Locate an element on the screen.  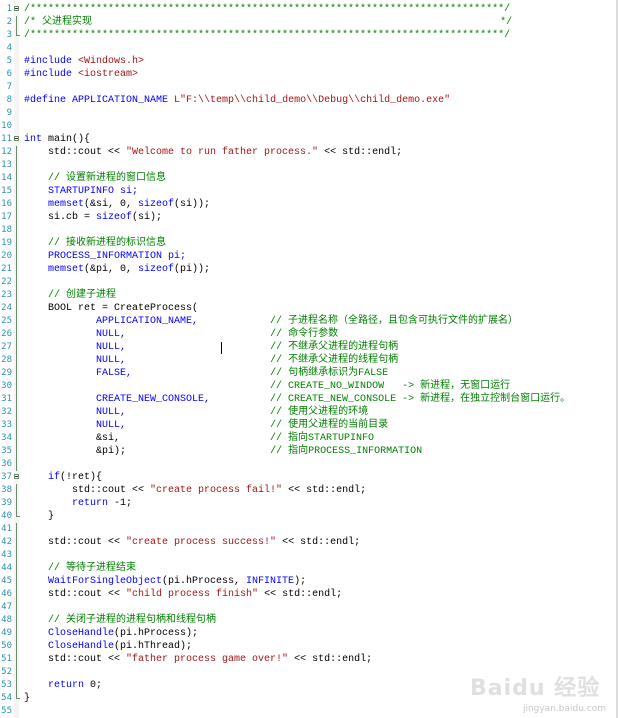
code-line: 28 NULL, // 不继承父进程的线程句柄 is located at coordinates (309, 360).